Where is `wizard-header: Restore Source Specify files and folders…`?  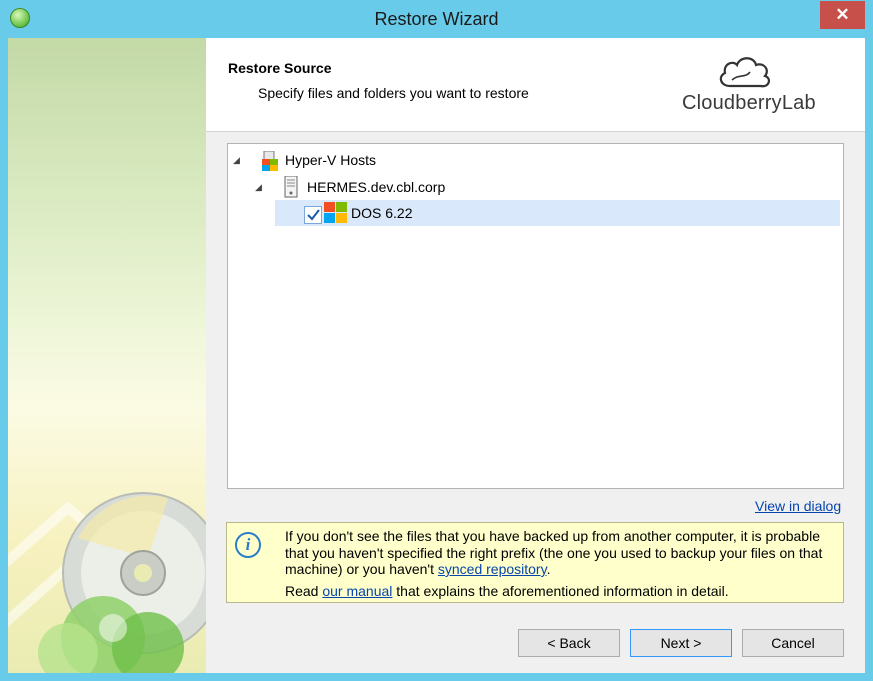 wizard-header: Restore Source Specify files and folders… is located at coordinates (535, 85).